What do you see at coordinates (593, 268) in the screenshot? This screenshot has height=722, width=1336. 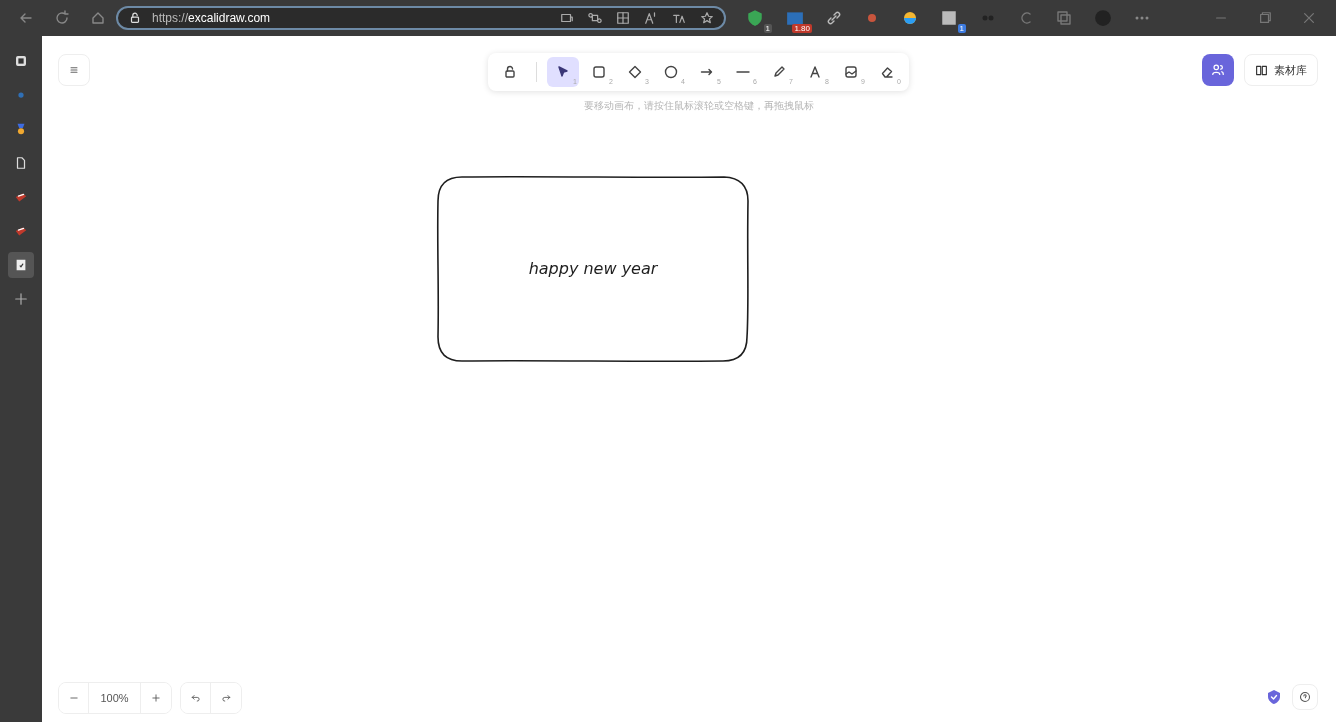 I see `shape-label: happy new year` at bounding box center [593, 268].